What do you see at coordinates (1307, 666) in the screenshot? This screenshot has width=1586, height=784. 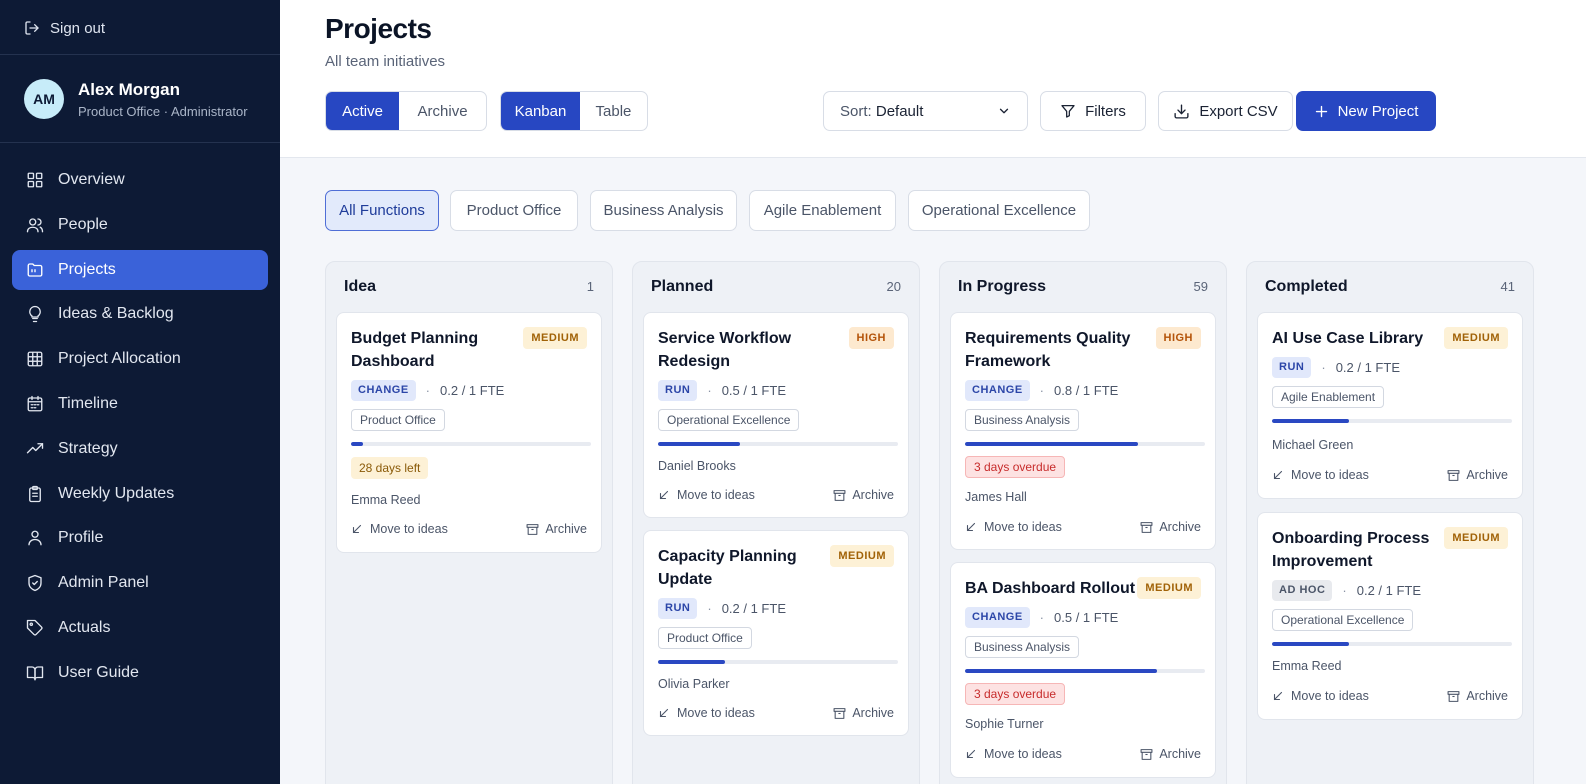 I see `card-owner: Emma Reed` at bounding box center [1307, 666].